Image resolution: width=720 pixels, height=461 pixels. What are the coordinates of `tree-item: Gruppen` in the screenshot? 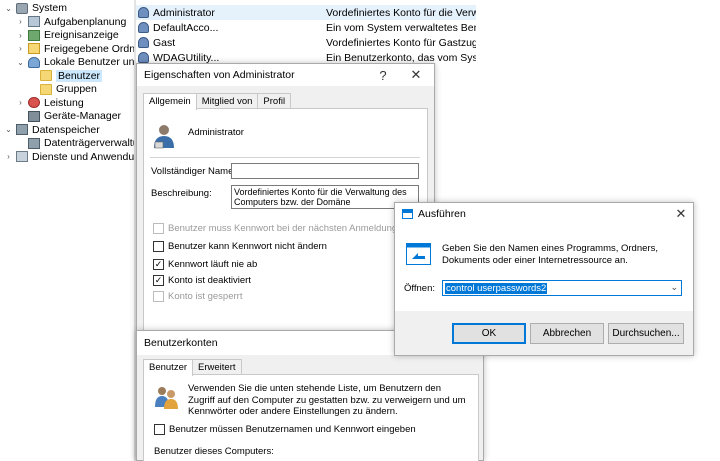 It's located at (62, 89).